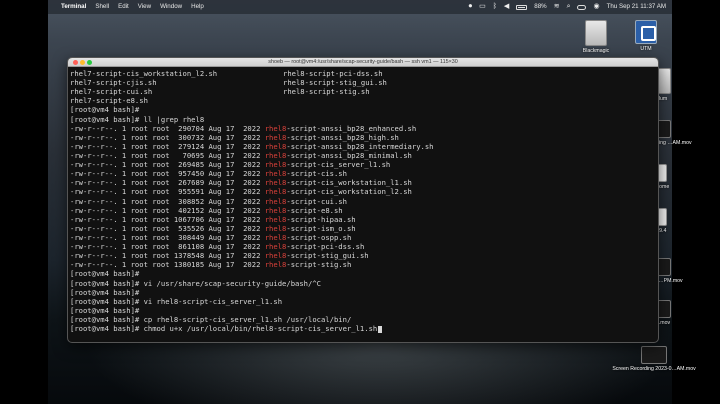 The width and height of the screenshot is (720, 404). I want to click on search-icon: ⌕, so click(569, 7).